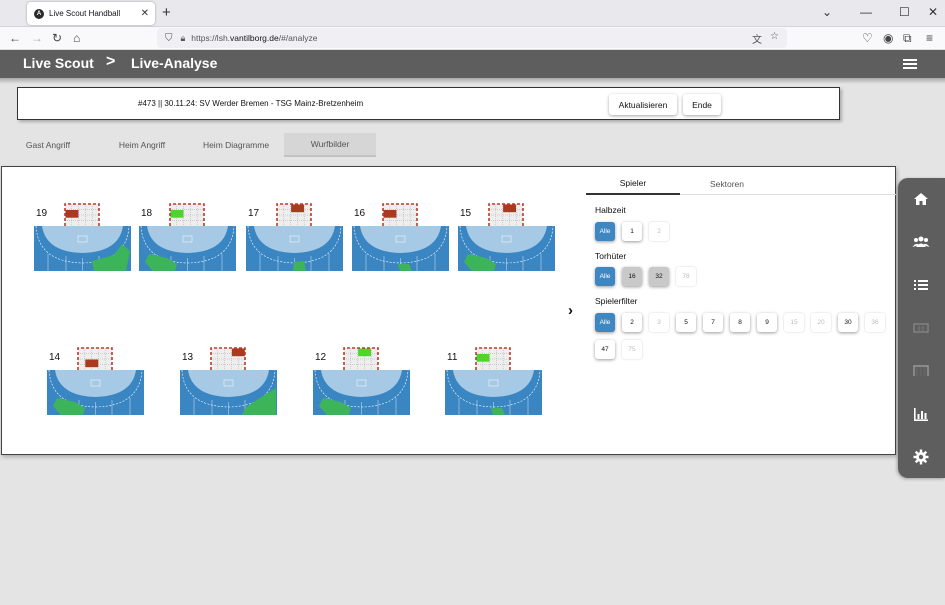 This screenshot has width=945, height=605. What do you see at coordinates (794, 322) in the screenshot?
I see `players-chip-15: 15` at bounding box center [794, 322].